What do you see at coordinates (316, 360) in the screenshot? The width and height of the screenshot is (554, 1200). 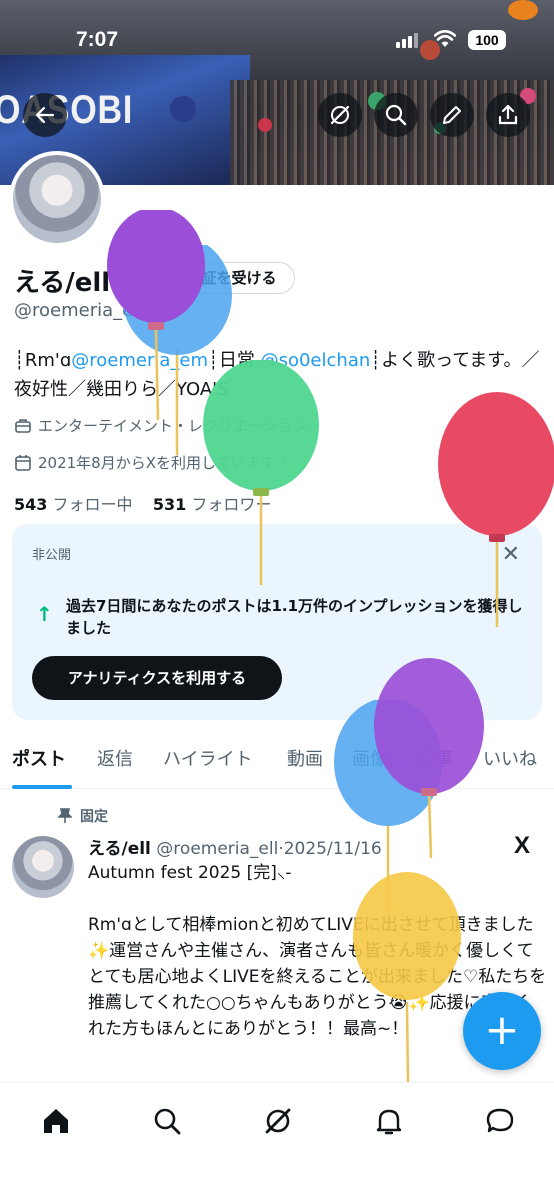 I see `bio-link-so0elchan: @so0elchan` at bounding box center [316, 360].